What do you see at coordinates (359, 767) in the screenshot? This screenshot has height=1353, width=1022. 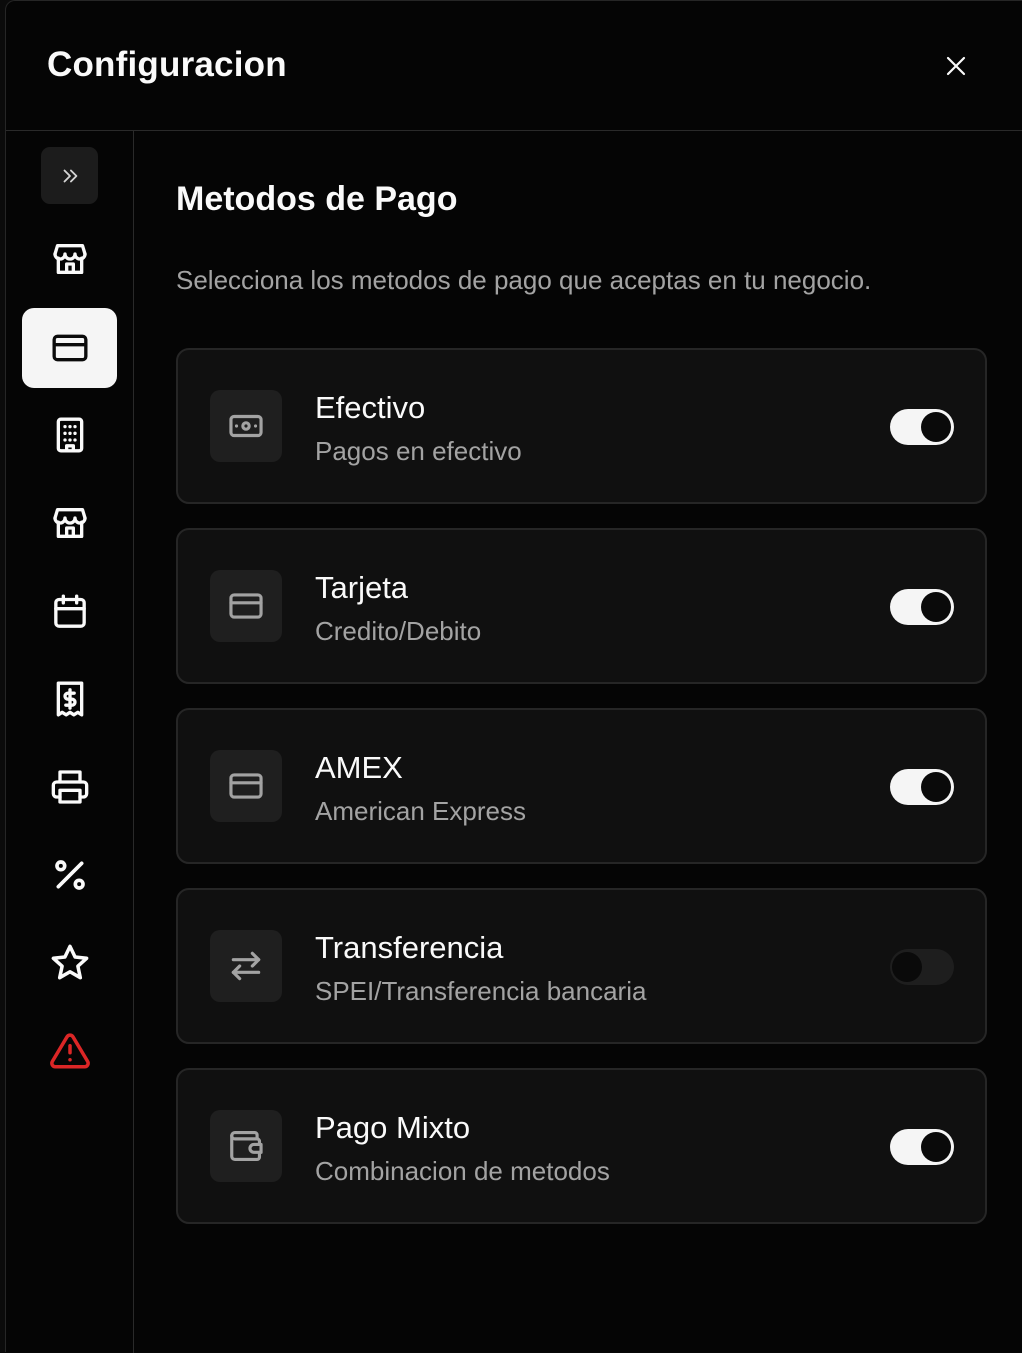 I see `payment-method-title: AMEX` at bounding box center [359, 767].